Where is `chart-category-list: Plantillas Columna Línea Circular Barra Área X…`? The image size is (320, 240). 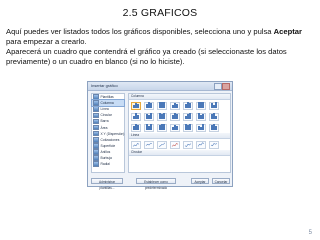
chart-category-list: Plantillas Columna Línea Circular Barra Área X… is located at coordinates (108, 133).